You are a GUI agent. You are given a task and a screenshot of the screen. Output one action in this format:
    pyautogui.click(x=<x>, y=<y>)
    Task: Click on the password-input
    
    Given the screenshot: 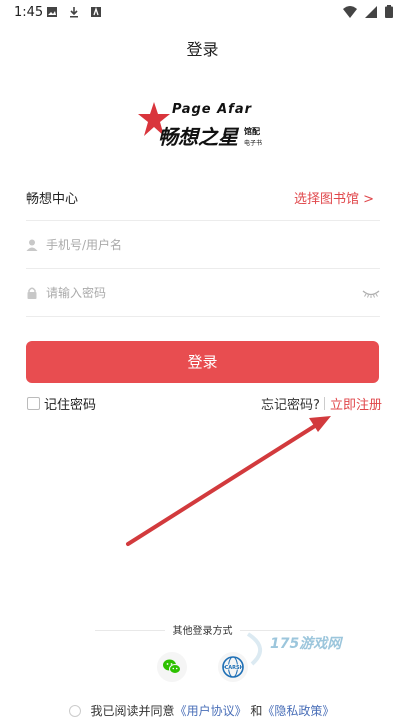 What is the action you would take?
    pyautogui.click(x=196, y=293)
    